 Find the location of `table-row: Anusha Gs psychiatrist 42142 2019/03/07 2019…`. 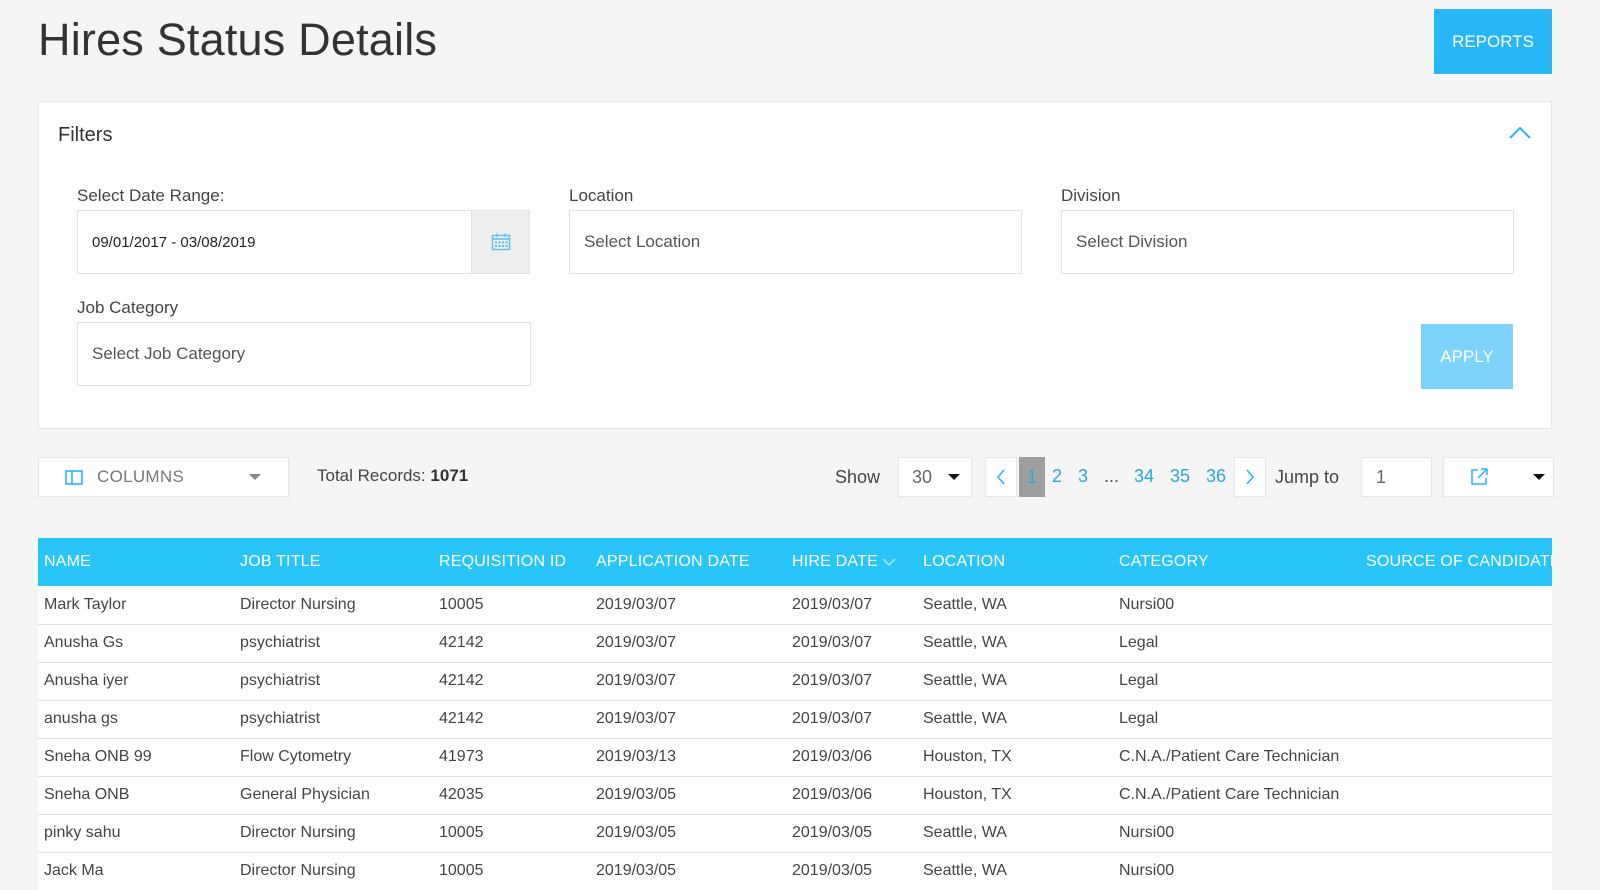

table-row: Anusha Gs psychiatrist 42142 2019/03/07 2019… is located at coordinates (795, 643).